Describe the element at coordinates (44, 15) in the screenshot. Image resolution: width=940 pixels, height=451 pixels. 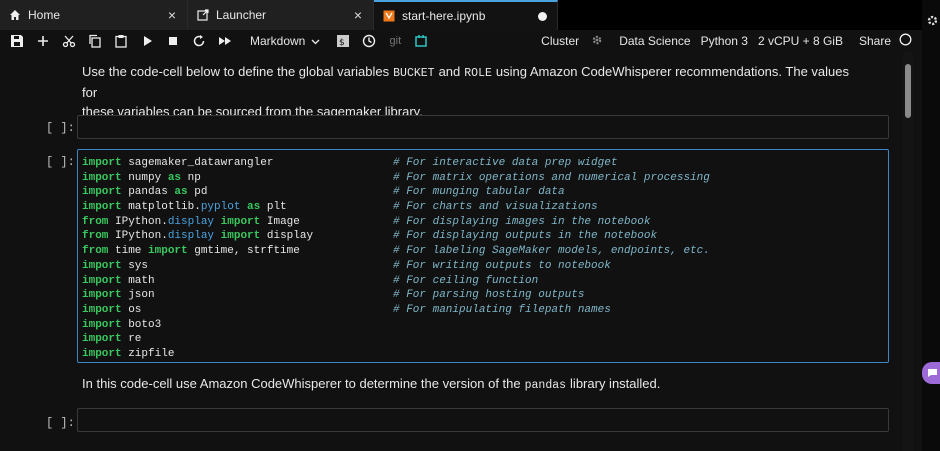
I see `tab-home-label: Home` at that location.